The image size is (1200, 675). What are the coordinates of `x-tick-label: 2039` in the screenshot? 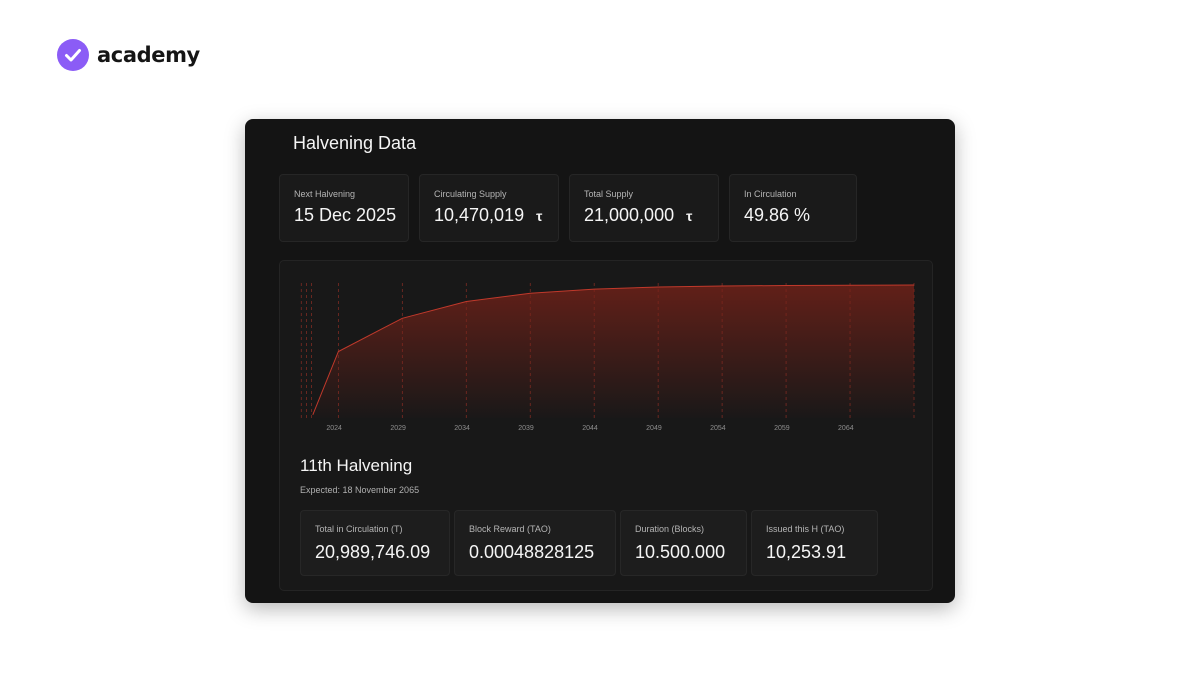 It's located at (526, 428).